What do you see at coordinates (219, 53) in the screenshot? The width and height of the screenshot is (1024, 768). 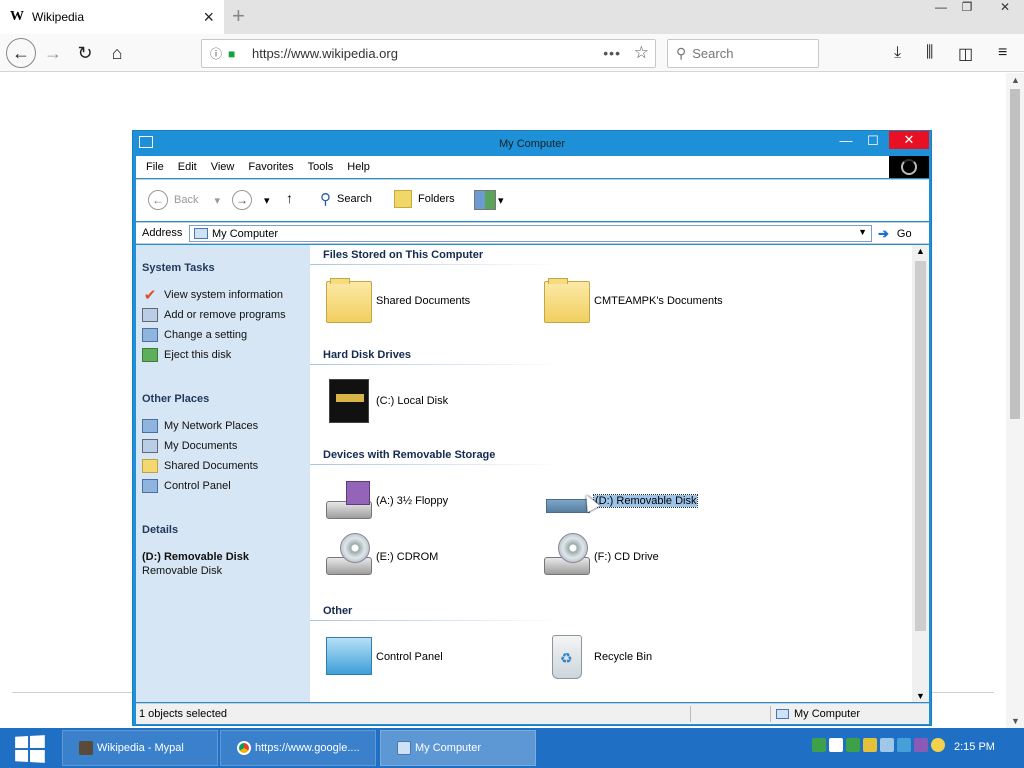 I see `info-icon: ⓘ` at bounding box center [219, 53].